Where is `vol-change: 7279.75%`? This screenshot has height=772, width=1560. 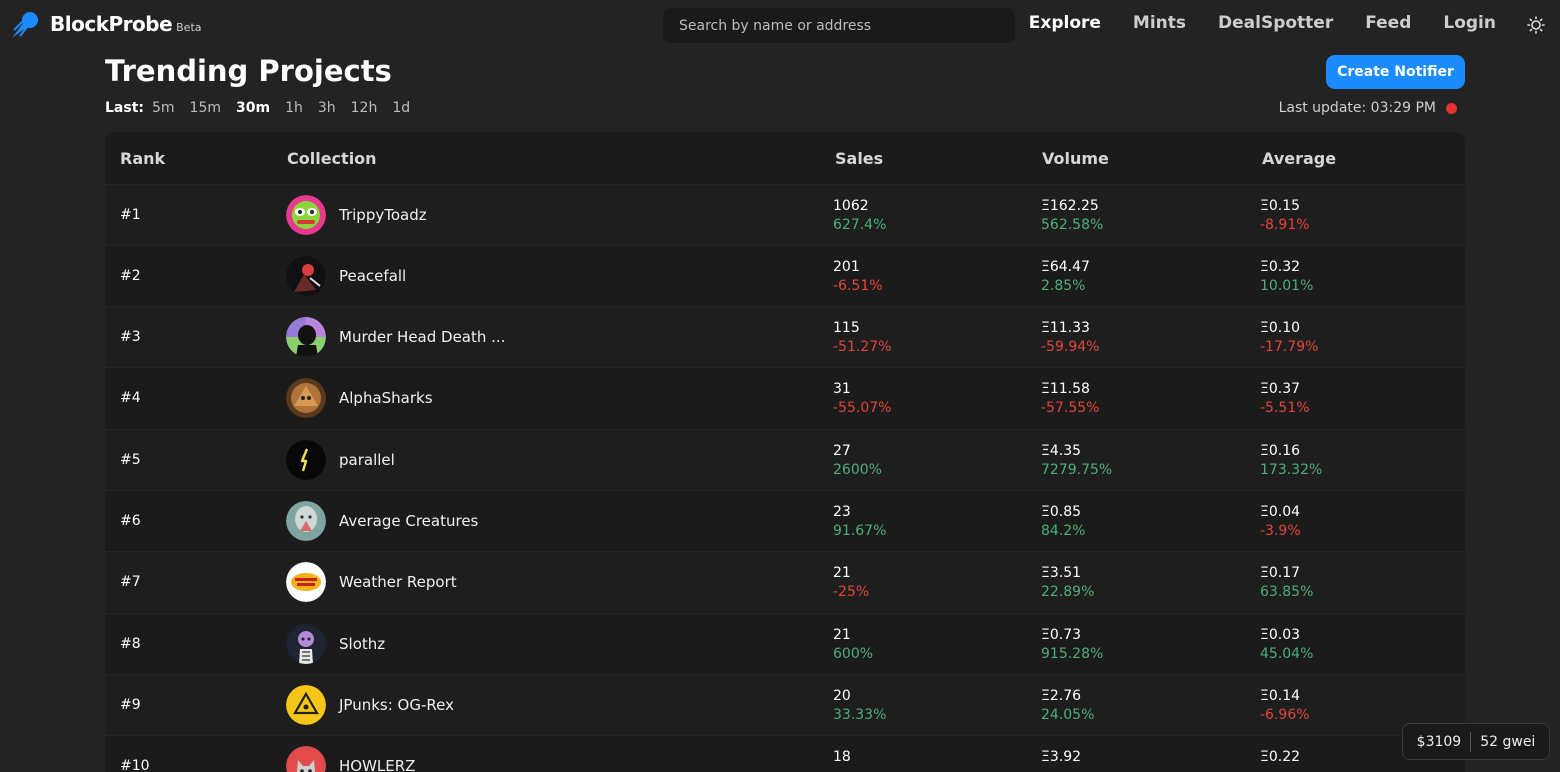 vol-change: 7279.75% is located at coordinates (1077, 470).